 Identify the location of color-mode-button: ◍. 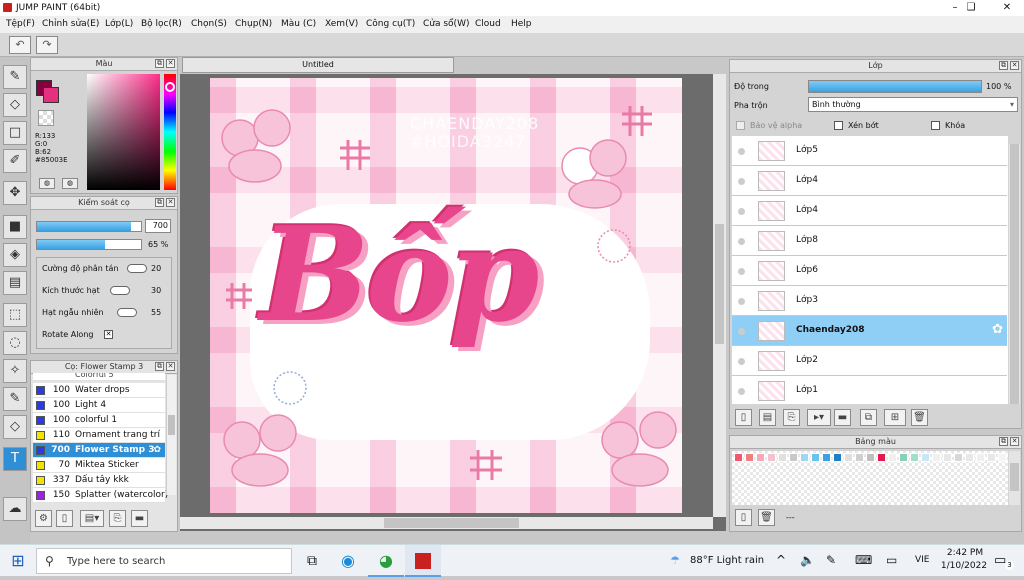
(47, 183).